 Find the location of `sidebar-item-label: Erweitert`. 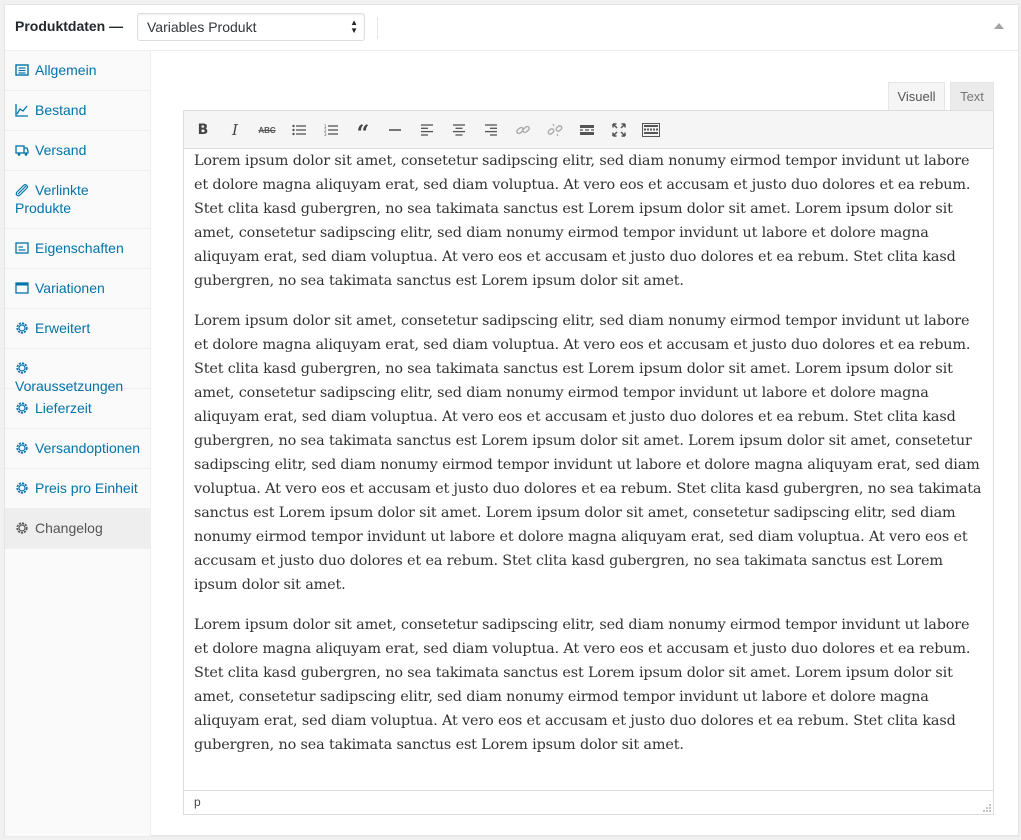

sidebar-item-label: Erweitert is located at coordinates (63, 328).